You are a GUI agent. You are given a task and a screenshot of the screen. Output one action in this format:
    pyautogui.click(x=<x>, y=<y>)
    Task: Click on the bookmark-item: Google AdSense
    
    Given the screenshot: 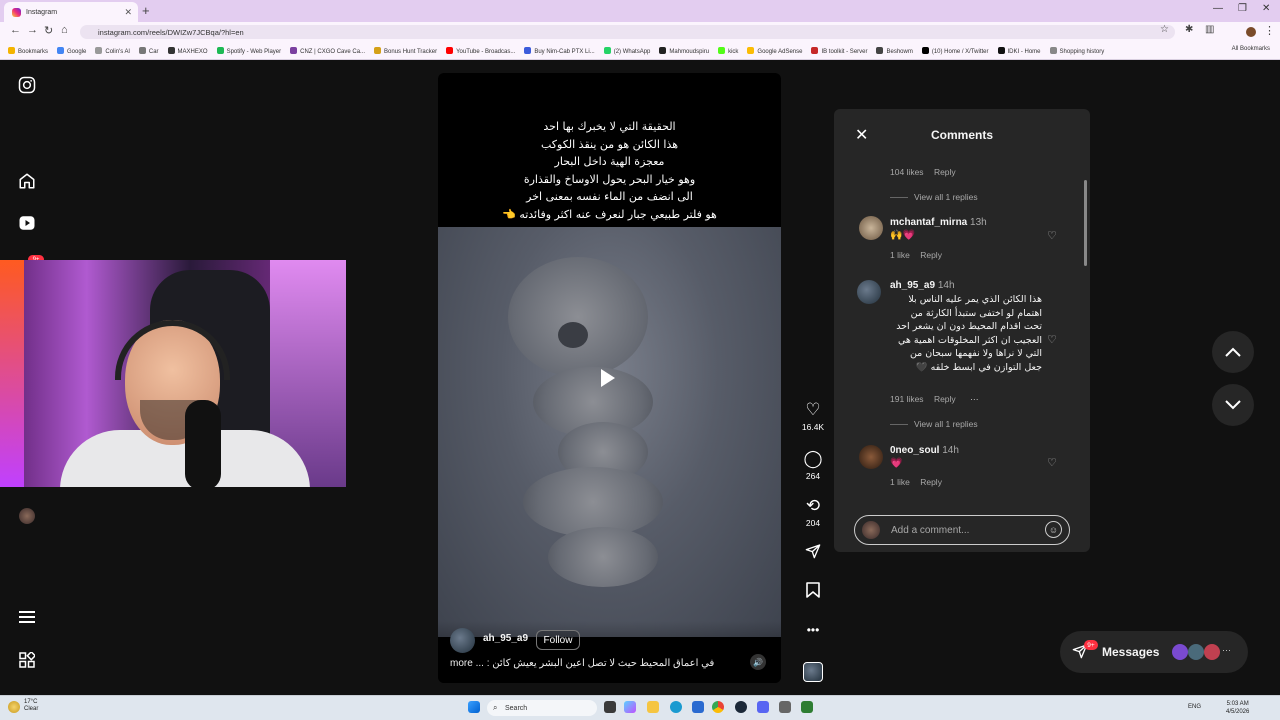 What is the action you would take?
    pyautogui.click(x=774, y=50)
    